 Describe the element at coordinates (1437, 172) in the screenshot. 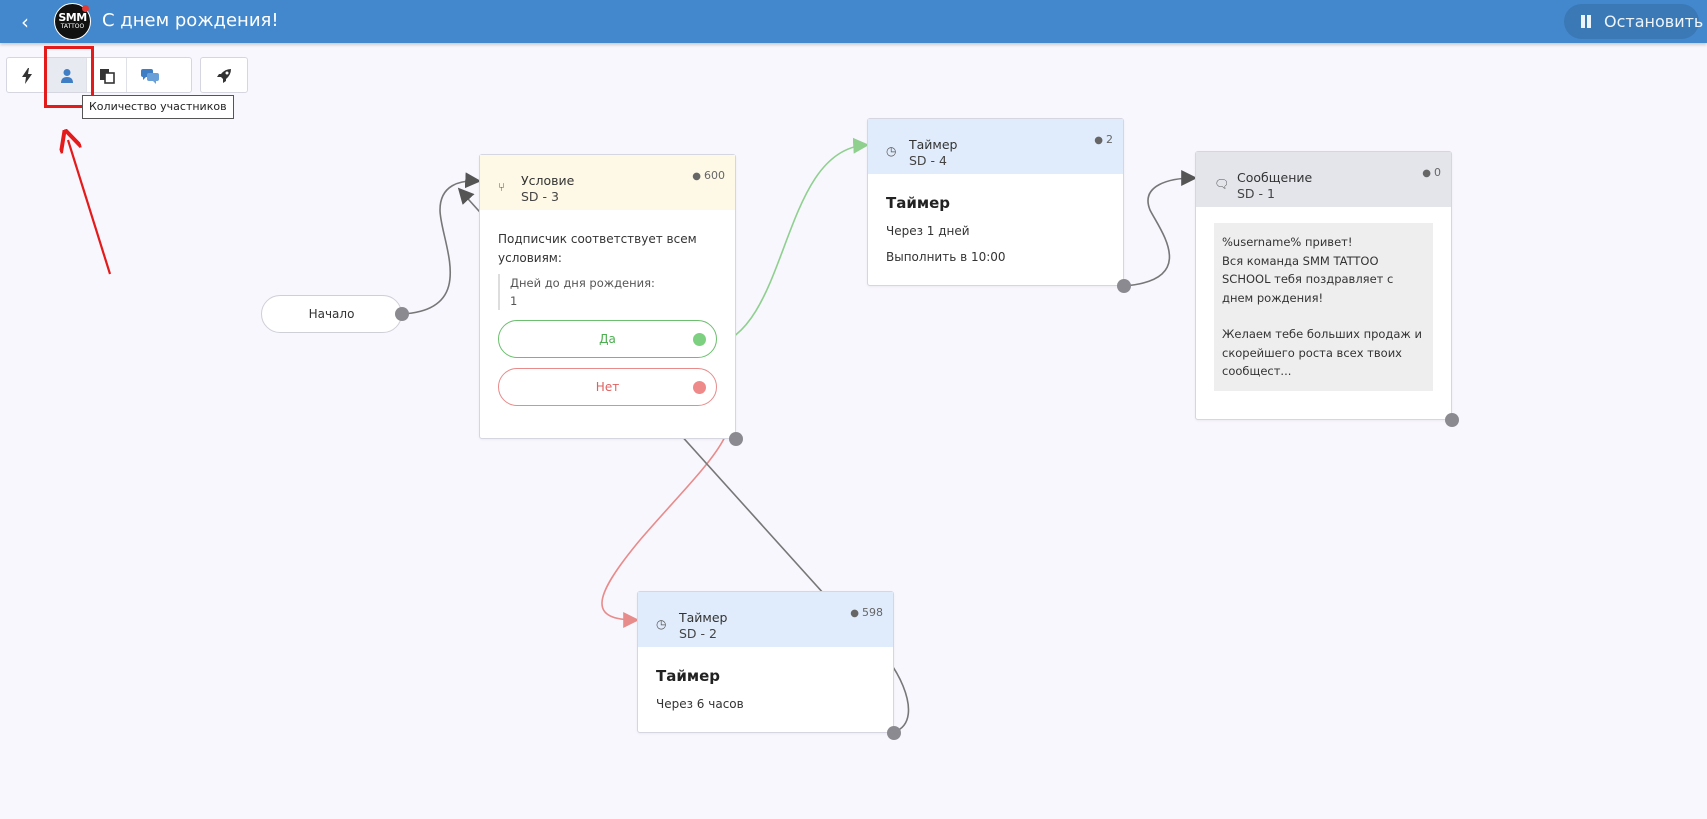

I see `message-count-value: 0` at that location.